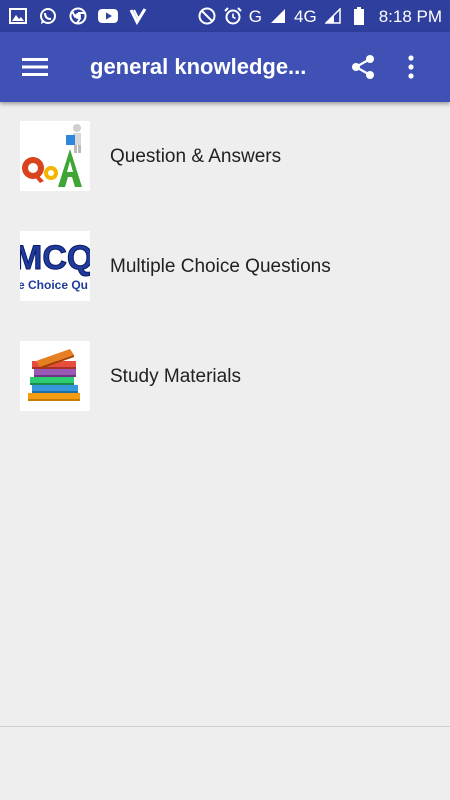 The width and height of the screenshot is (450, 800). What do you see at coordinates (359, 16) in the screenshot?
I see `battery-icon` at bounding box center [359, 16].